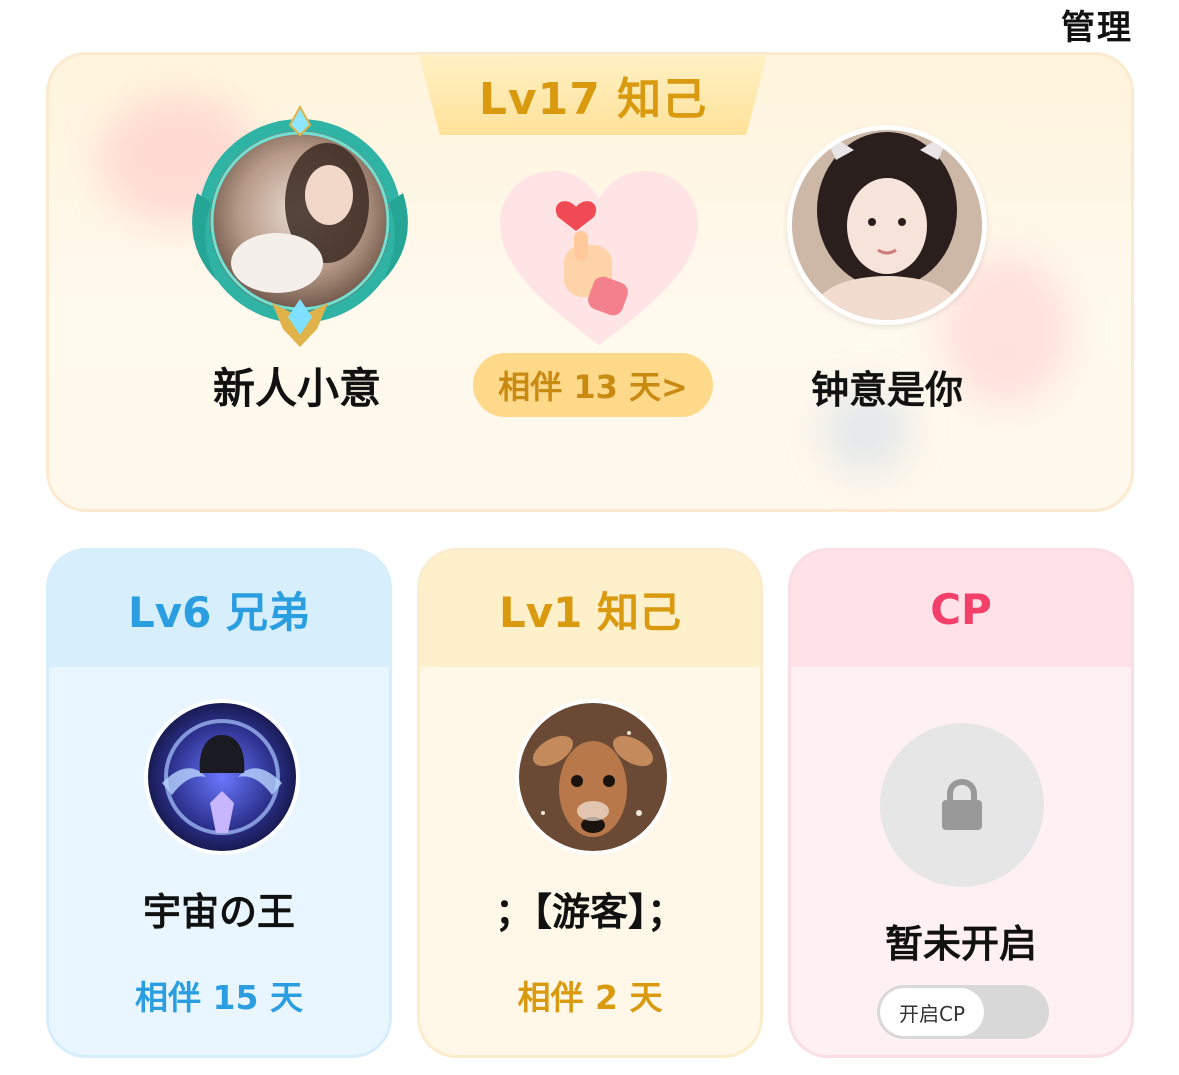 The height and width of the screenshot is (1075, 1179). What do you see at coordinates (296, 388) in the screenshot?
I see `left-user-name: 新人小意` at bounding box center [296, 388].